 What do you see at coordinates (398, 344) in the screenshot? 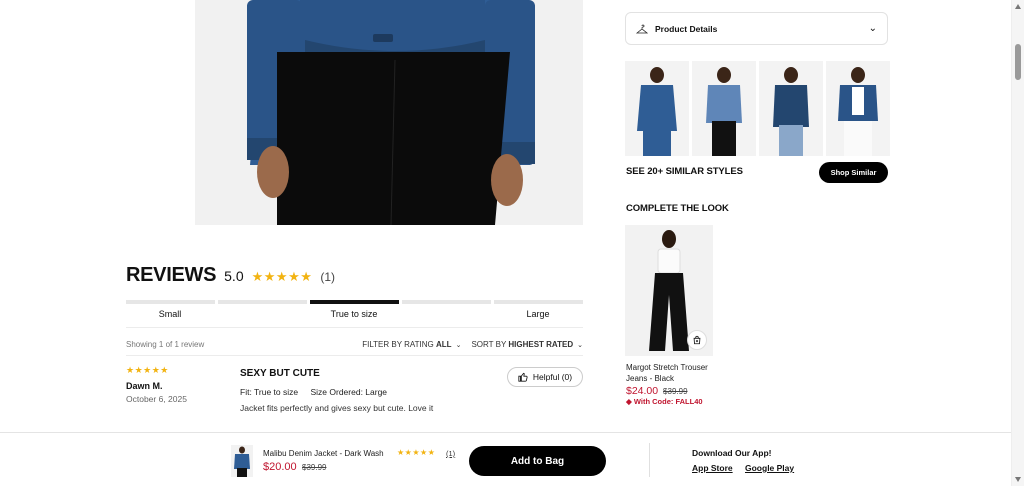
I see `filter-label: FILTER BY RATING` at bounding box center [398, 344].